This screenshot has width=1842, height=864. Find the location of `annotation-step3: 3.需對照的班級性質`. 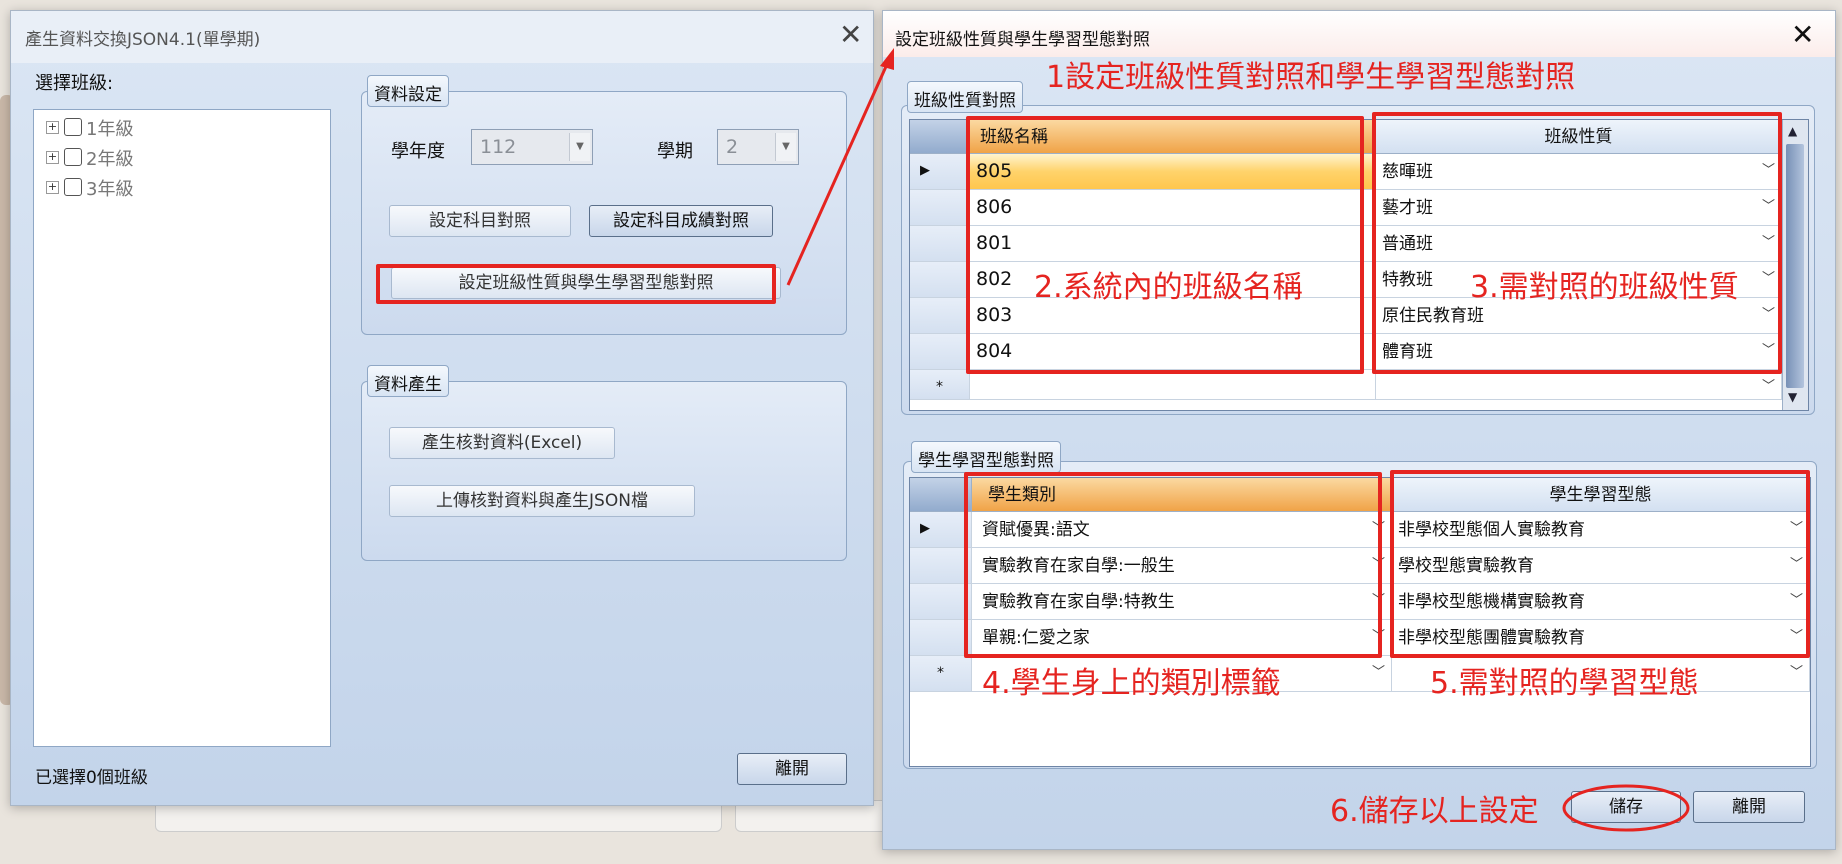

annotation-step3: 3.需對照的班級性質 is located at coordinates (1604, 287).